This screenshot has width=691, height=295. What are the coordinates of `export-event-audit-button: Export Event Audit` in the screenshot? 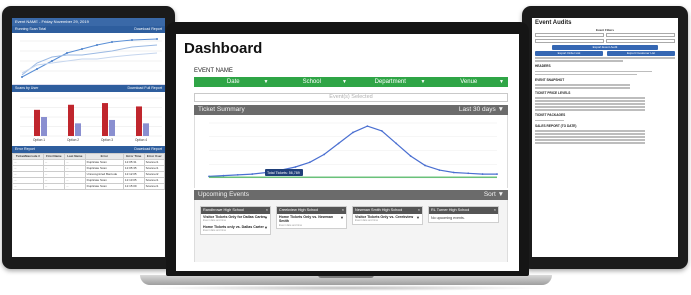 It's located at (605, 47).